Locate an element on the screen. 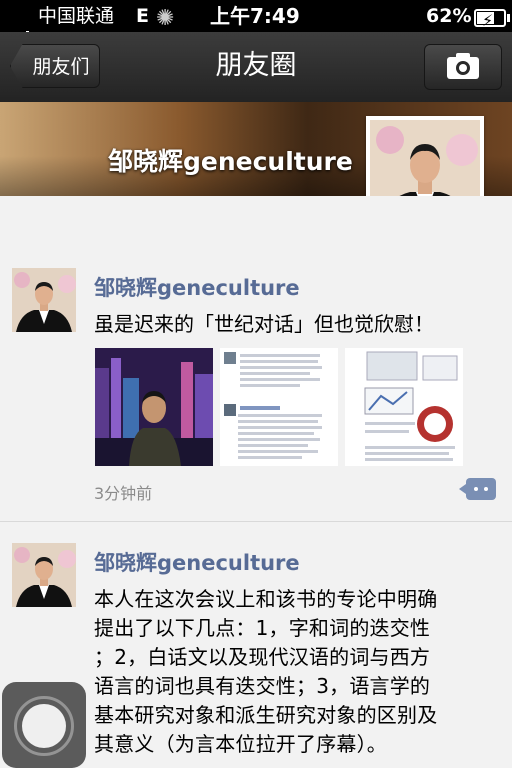 This screenshot has width=512, height=768. signal-strength-icon is located at coordinates (18, 27).